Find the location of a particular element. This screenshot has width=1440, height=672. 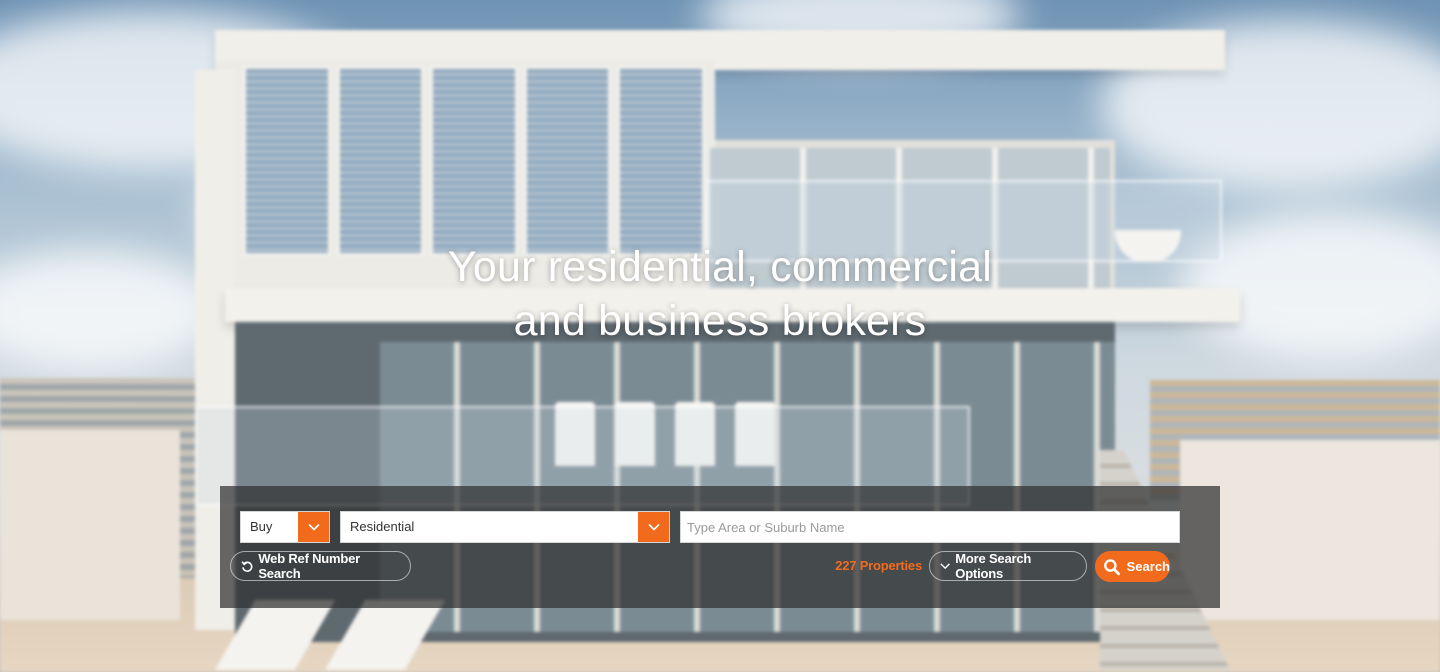

search-button: Search is located at coordinates (1132, 566).